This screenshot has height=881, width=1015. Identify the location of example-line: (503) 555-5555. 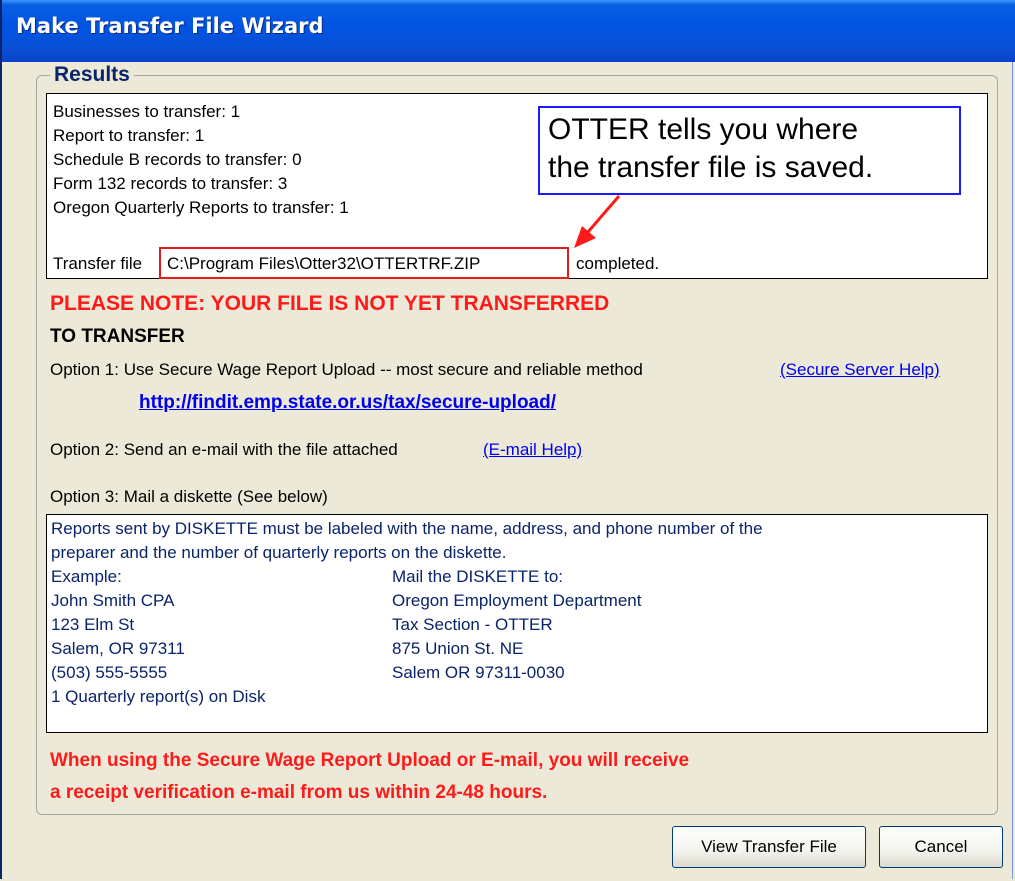
(109, 672).